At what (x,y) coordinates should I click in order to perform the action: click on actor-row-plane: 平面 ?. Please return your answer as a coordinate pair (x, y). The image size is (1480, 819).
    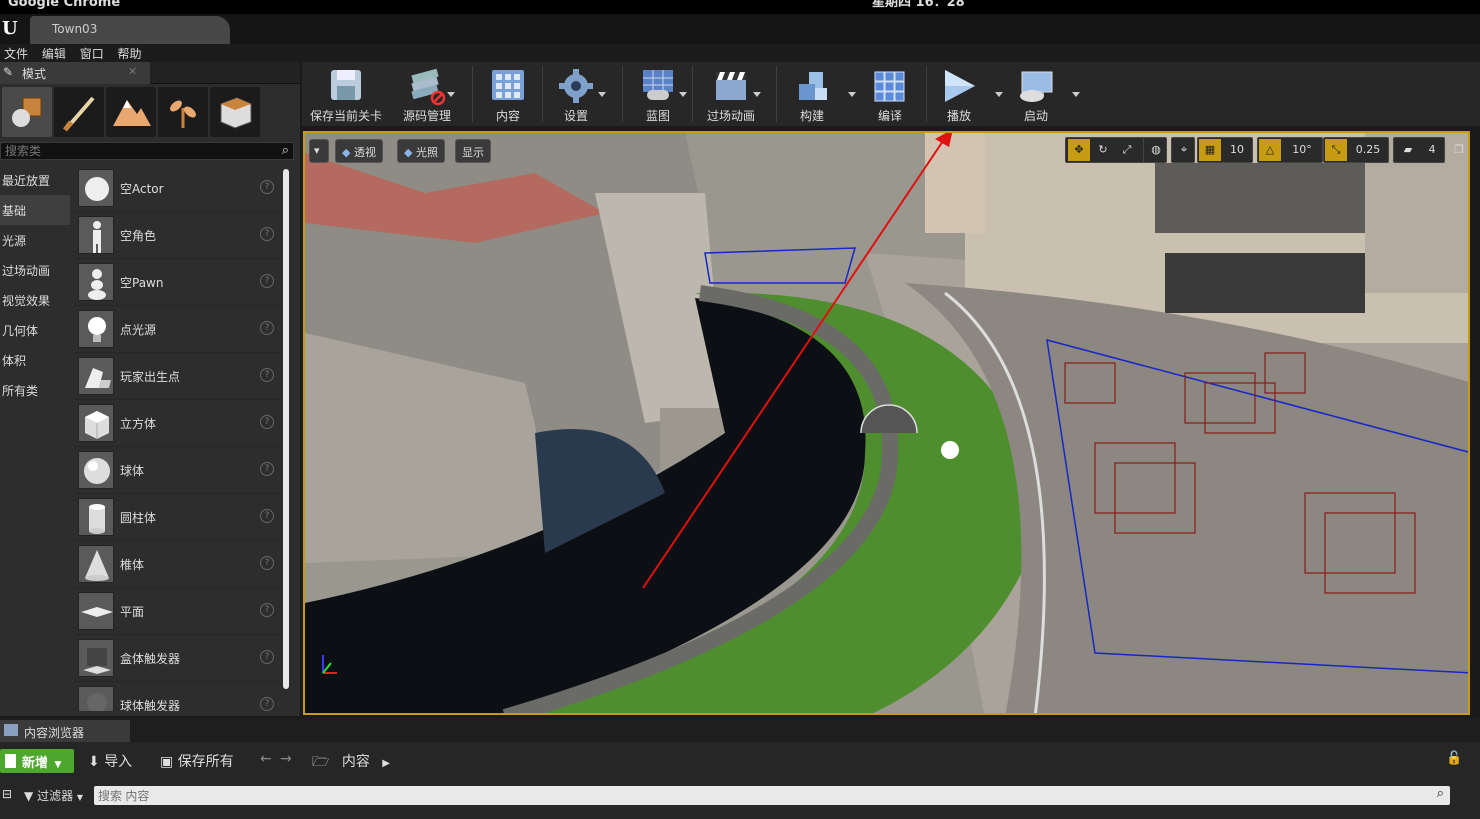
    Looking at the image, I should click on (177, 611).